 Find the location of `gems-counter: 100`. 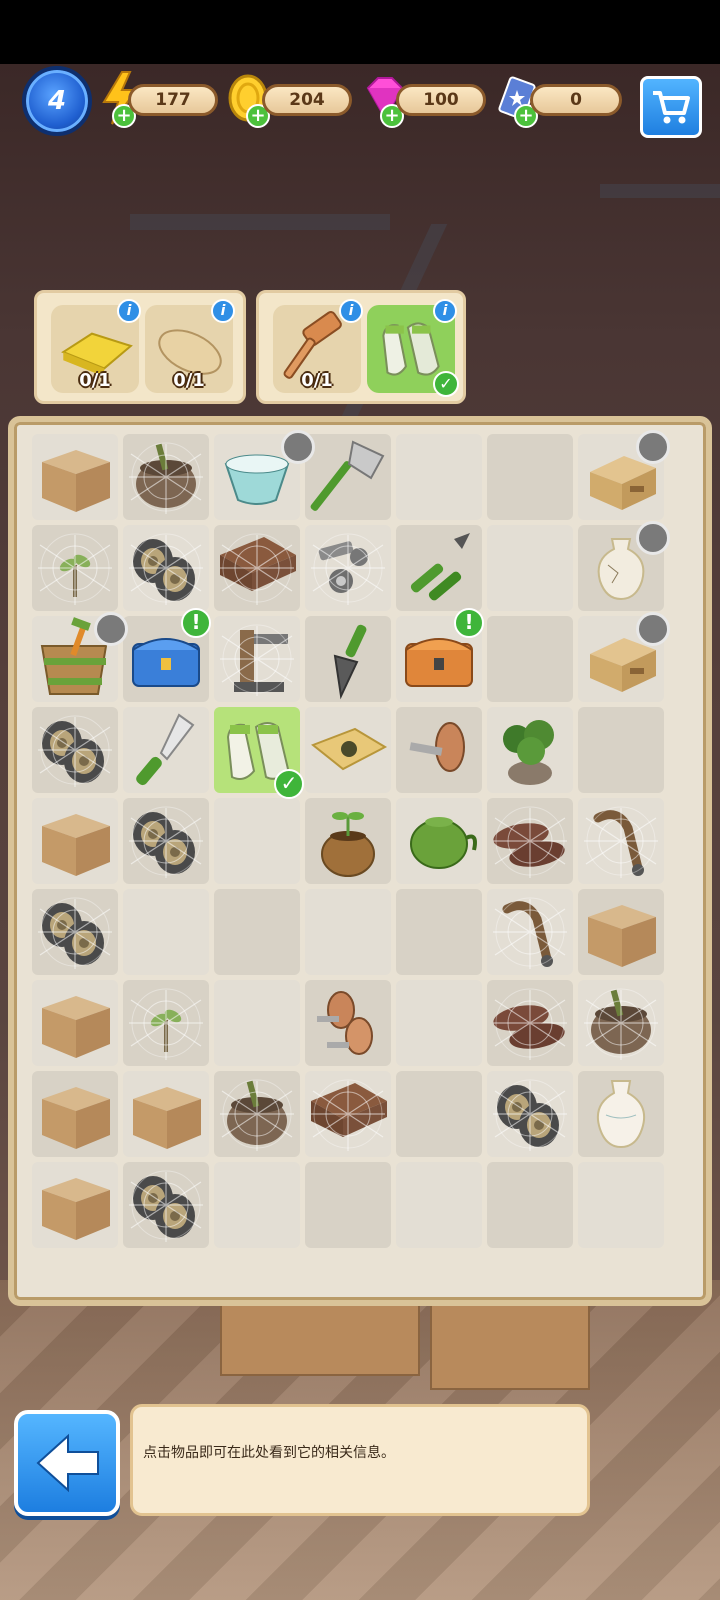

gems-counter: 100 is located at coordinates (441, 100).